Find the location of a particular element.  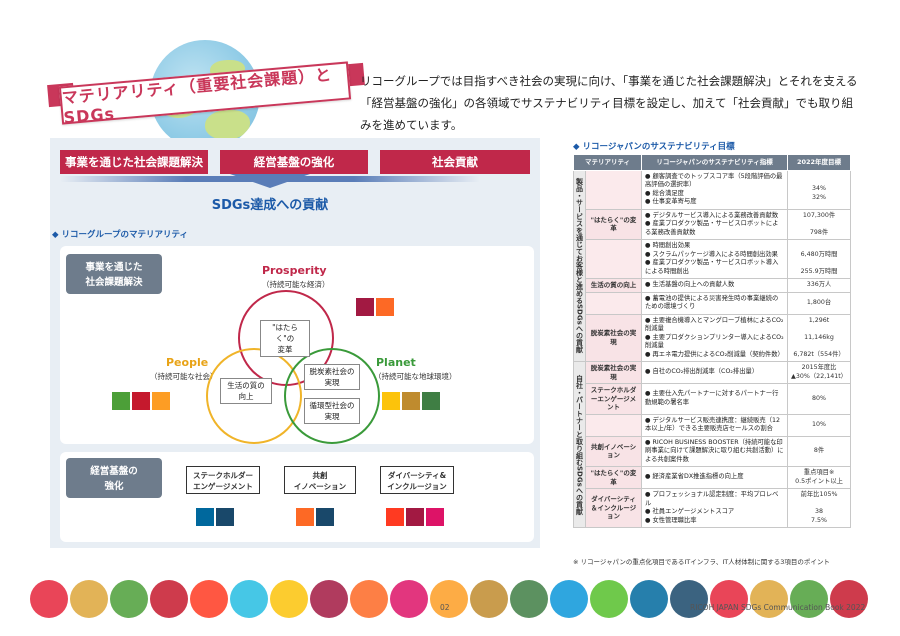

table-cell-target: 8件 is located at coordinates (819, 451).